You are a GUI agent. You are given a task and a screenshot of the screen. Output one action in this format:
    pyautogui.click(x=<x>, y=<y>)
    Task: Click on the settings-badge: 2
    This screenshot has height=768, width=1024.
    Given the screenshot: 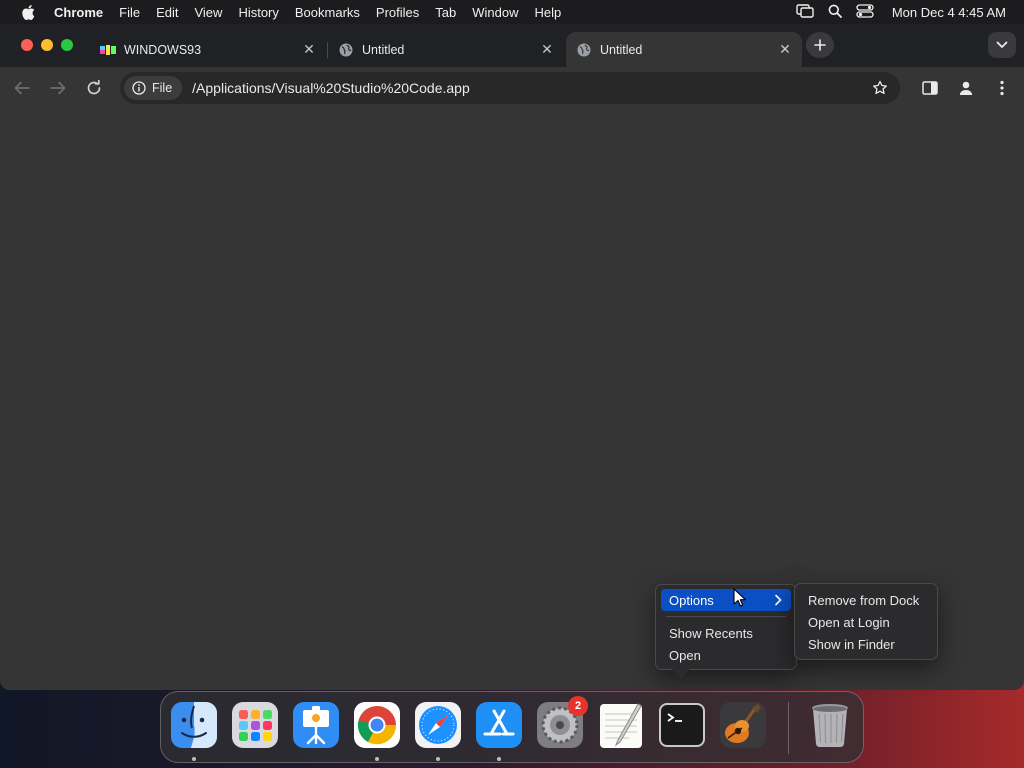 What is the action you would take?
    pyautogui.click(x=578, y=706)
    